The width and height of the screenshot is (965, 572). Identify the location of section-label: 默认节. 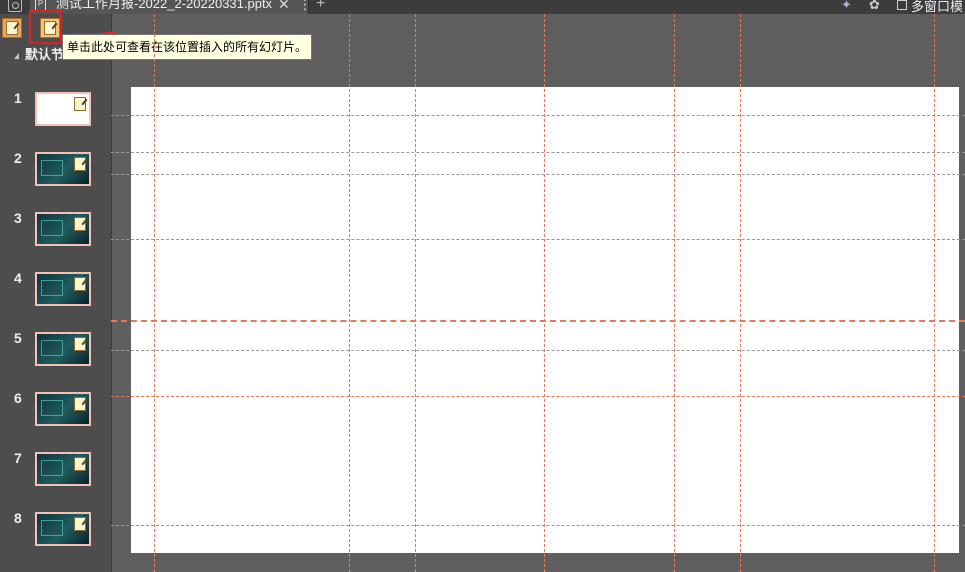
(45, 54).